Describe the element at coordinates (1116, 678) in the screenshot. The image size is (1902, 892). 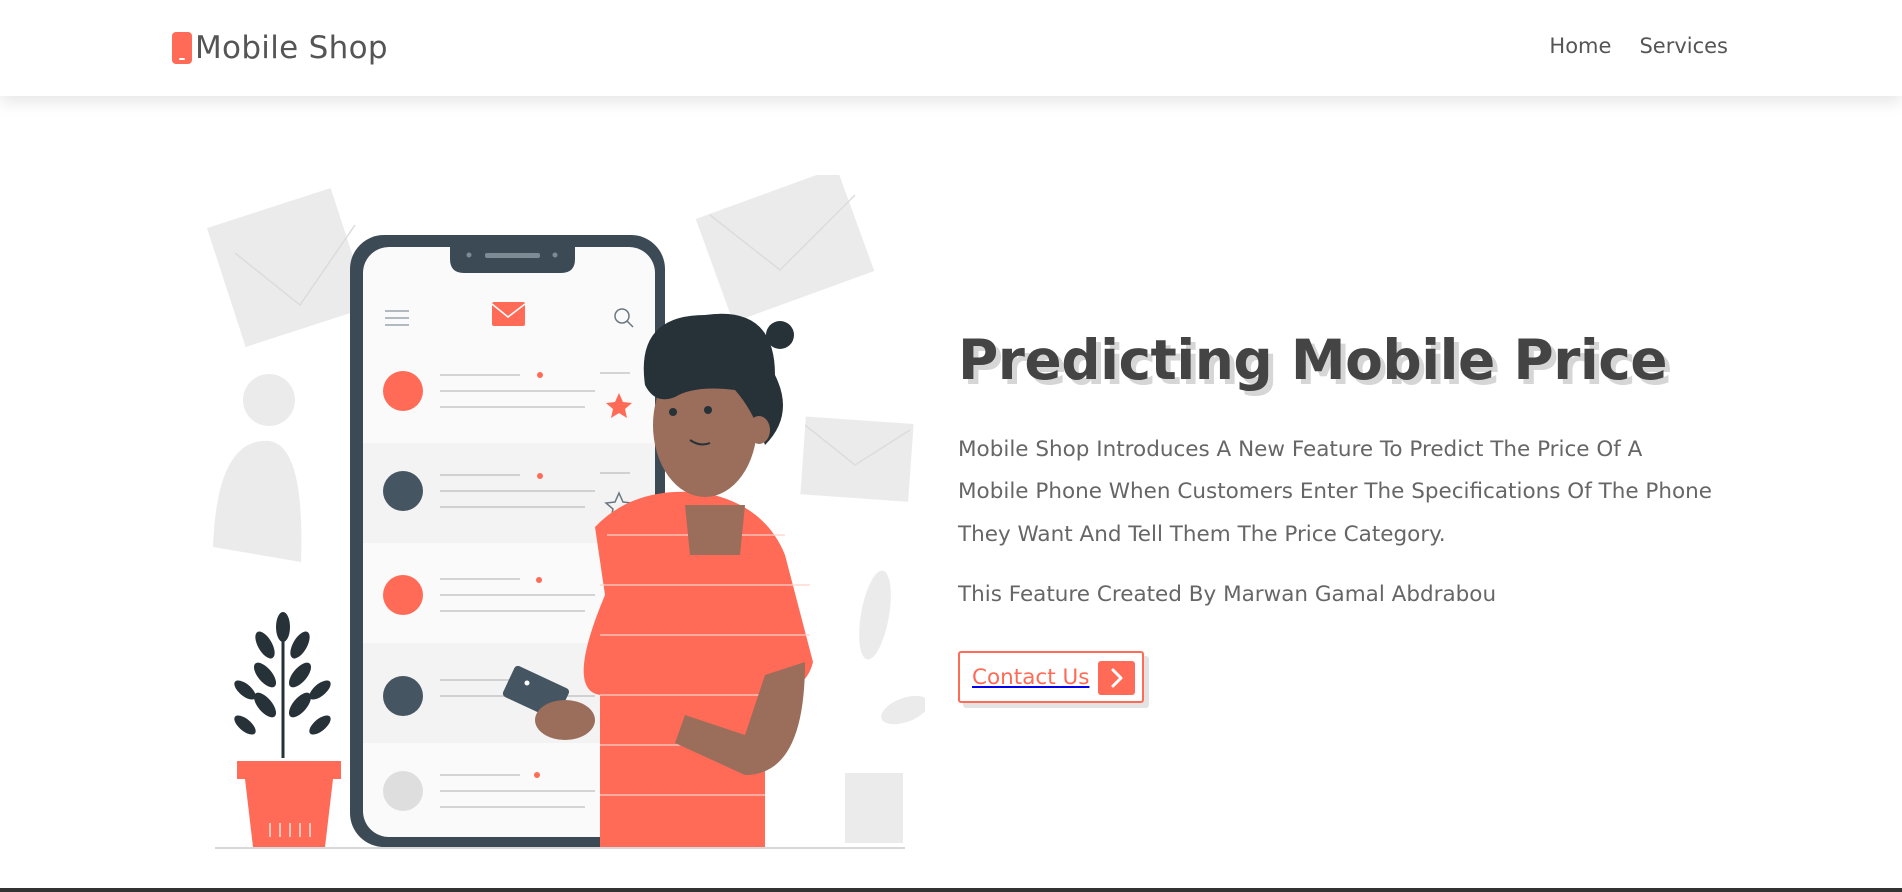
I see `chevron-right-icon` at that location.